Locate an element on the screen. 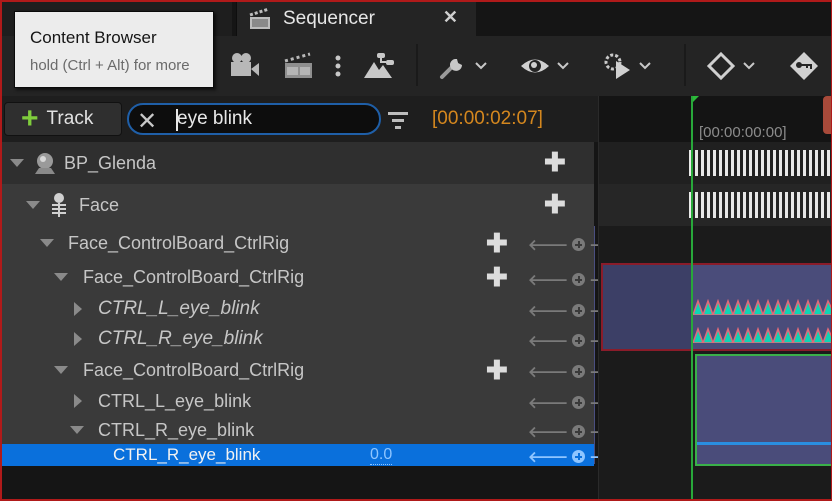 The image size is (832, 501). playback-settings-icon is located at coordinates (617, 66).